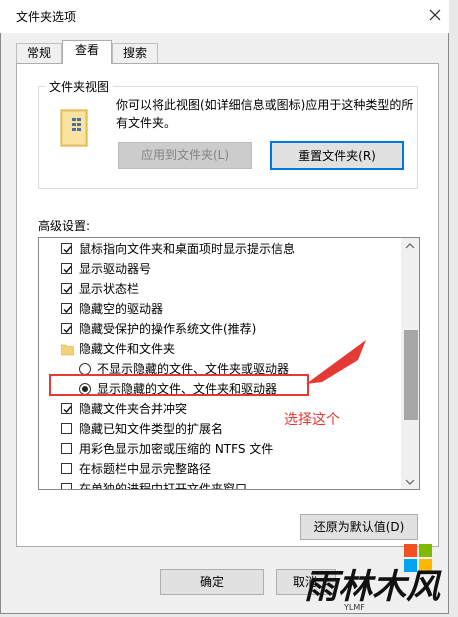  What do you see at coordinates (87, 52) in the screenshot?
I see `tab-view: 查看` at bounding box center [87, 52].